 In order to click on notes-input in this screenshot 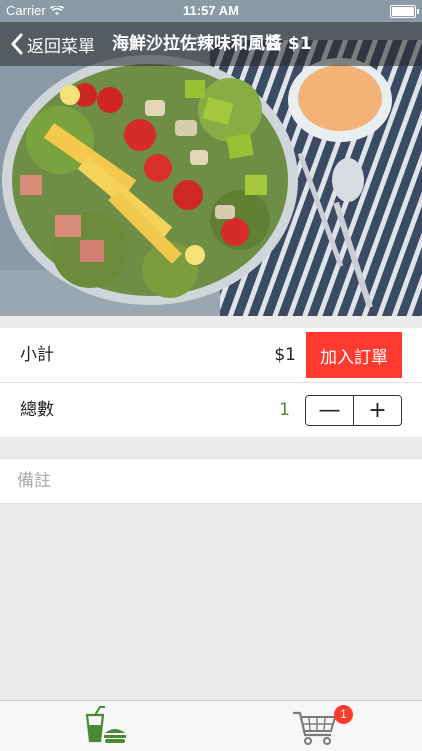, I will do `click(211, 481)`.